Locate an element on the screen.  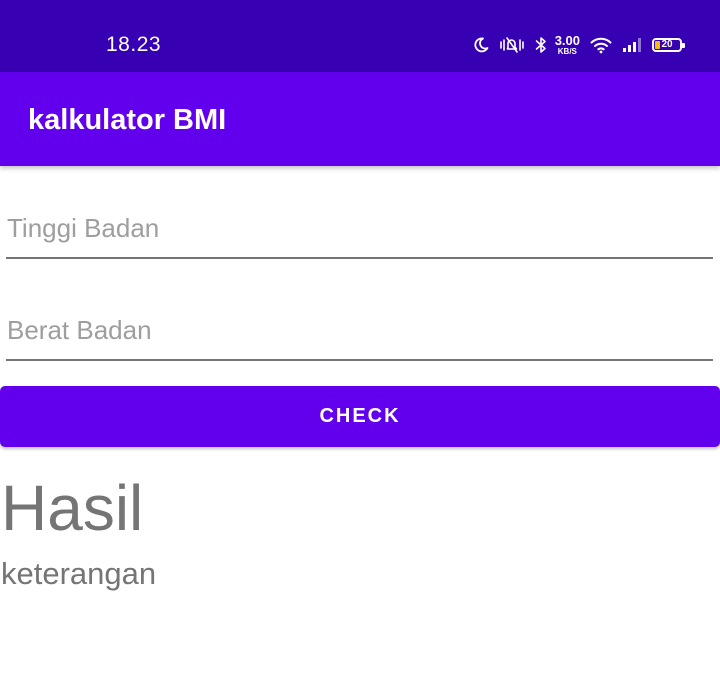
status-bar: 18.23 3.00 KB/S 20 is located at coordinates (360, 36).